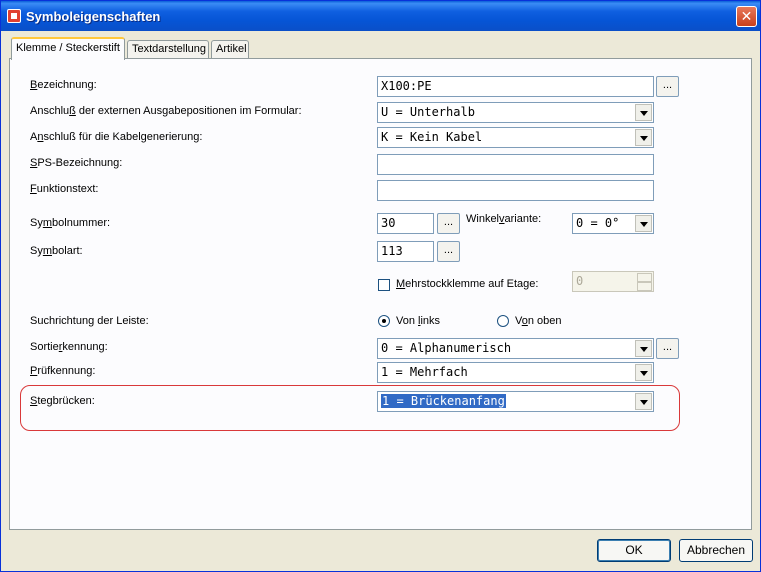 The height and width of the screenshot is (572, 761). What do you see at coordinates (405, 223) in the screenshot?
I see `symbolnummer-input: 30` at bounding box center [405, 223].